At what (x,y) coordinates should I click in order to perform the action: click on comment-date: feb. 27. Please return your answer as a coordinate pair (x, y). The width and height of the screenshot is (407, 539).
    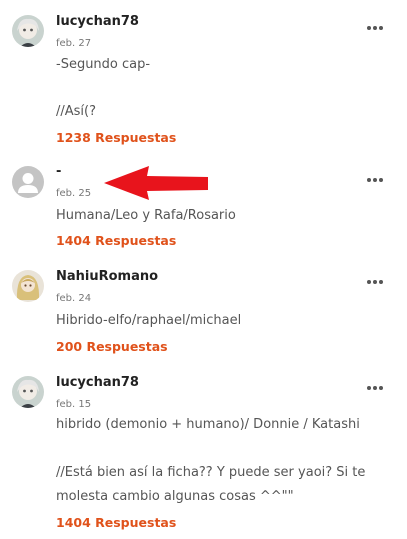
    Looking at the image, I should click on (74, 43).